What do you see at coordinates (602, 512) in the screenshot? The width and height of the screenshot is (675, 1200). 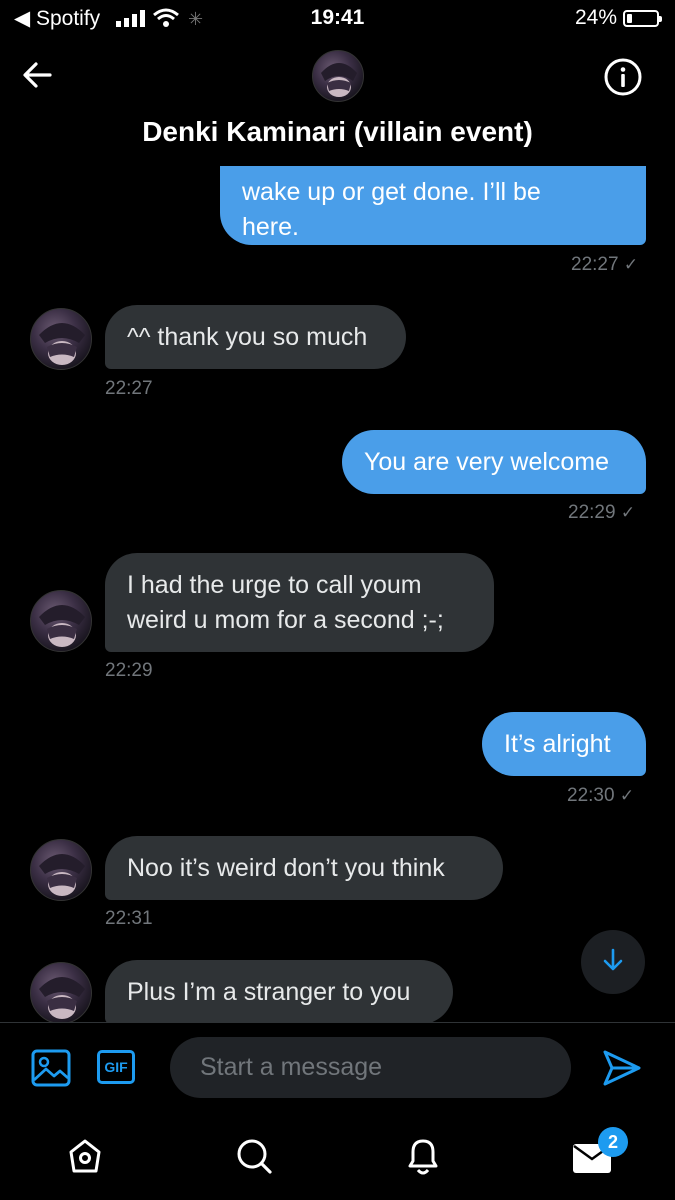 I see `message-timestamp: 22:29 ✓` at bounding box center [602, 512].